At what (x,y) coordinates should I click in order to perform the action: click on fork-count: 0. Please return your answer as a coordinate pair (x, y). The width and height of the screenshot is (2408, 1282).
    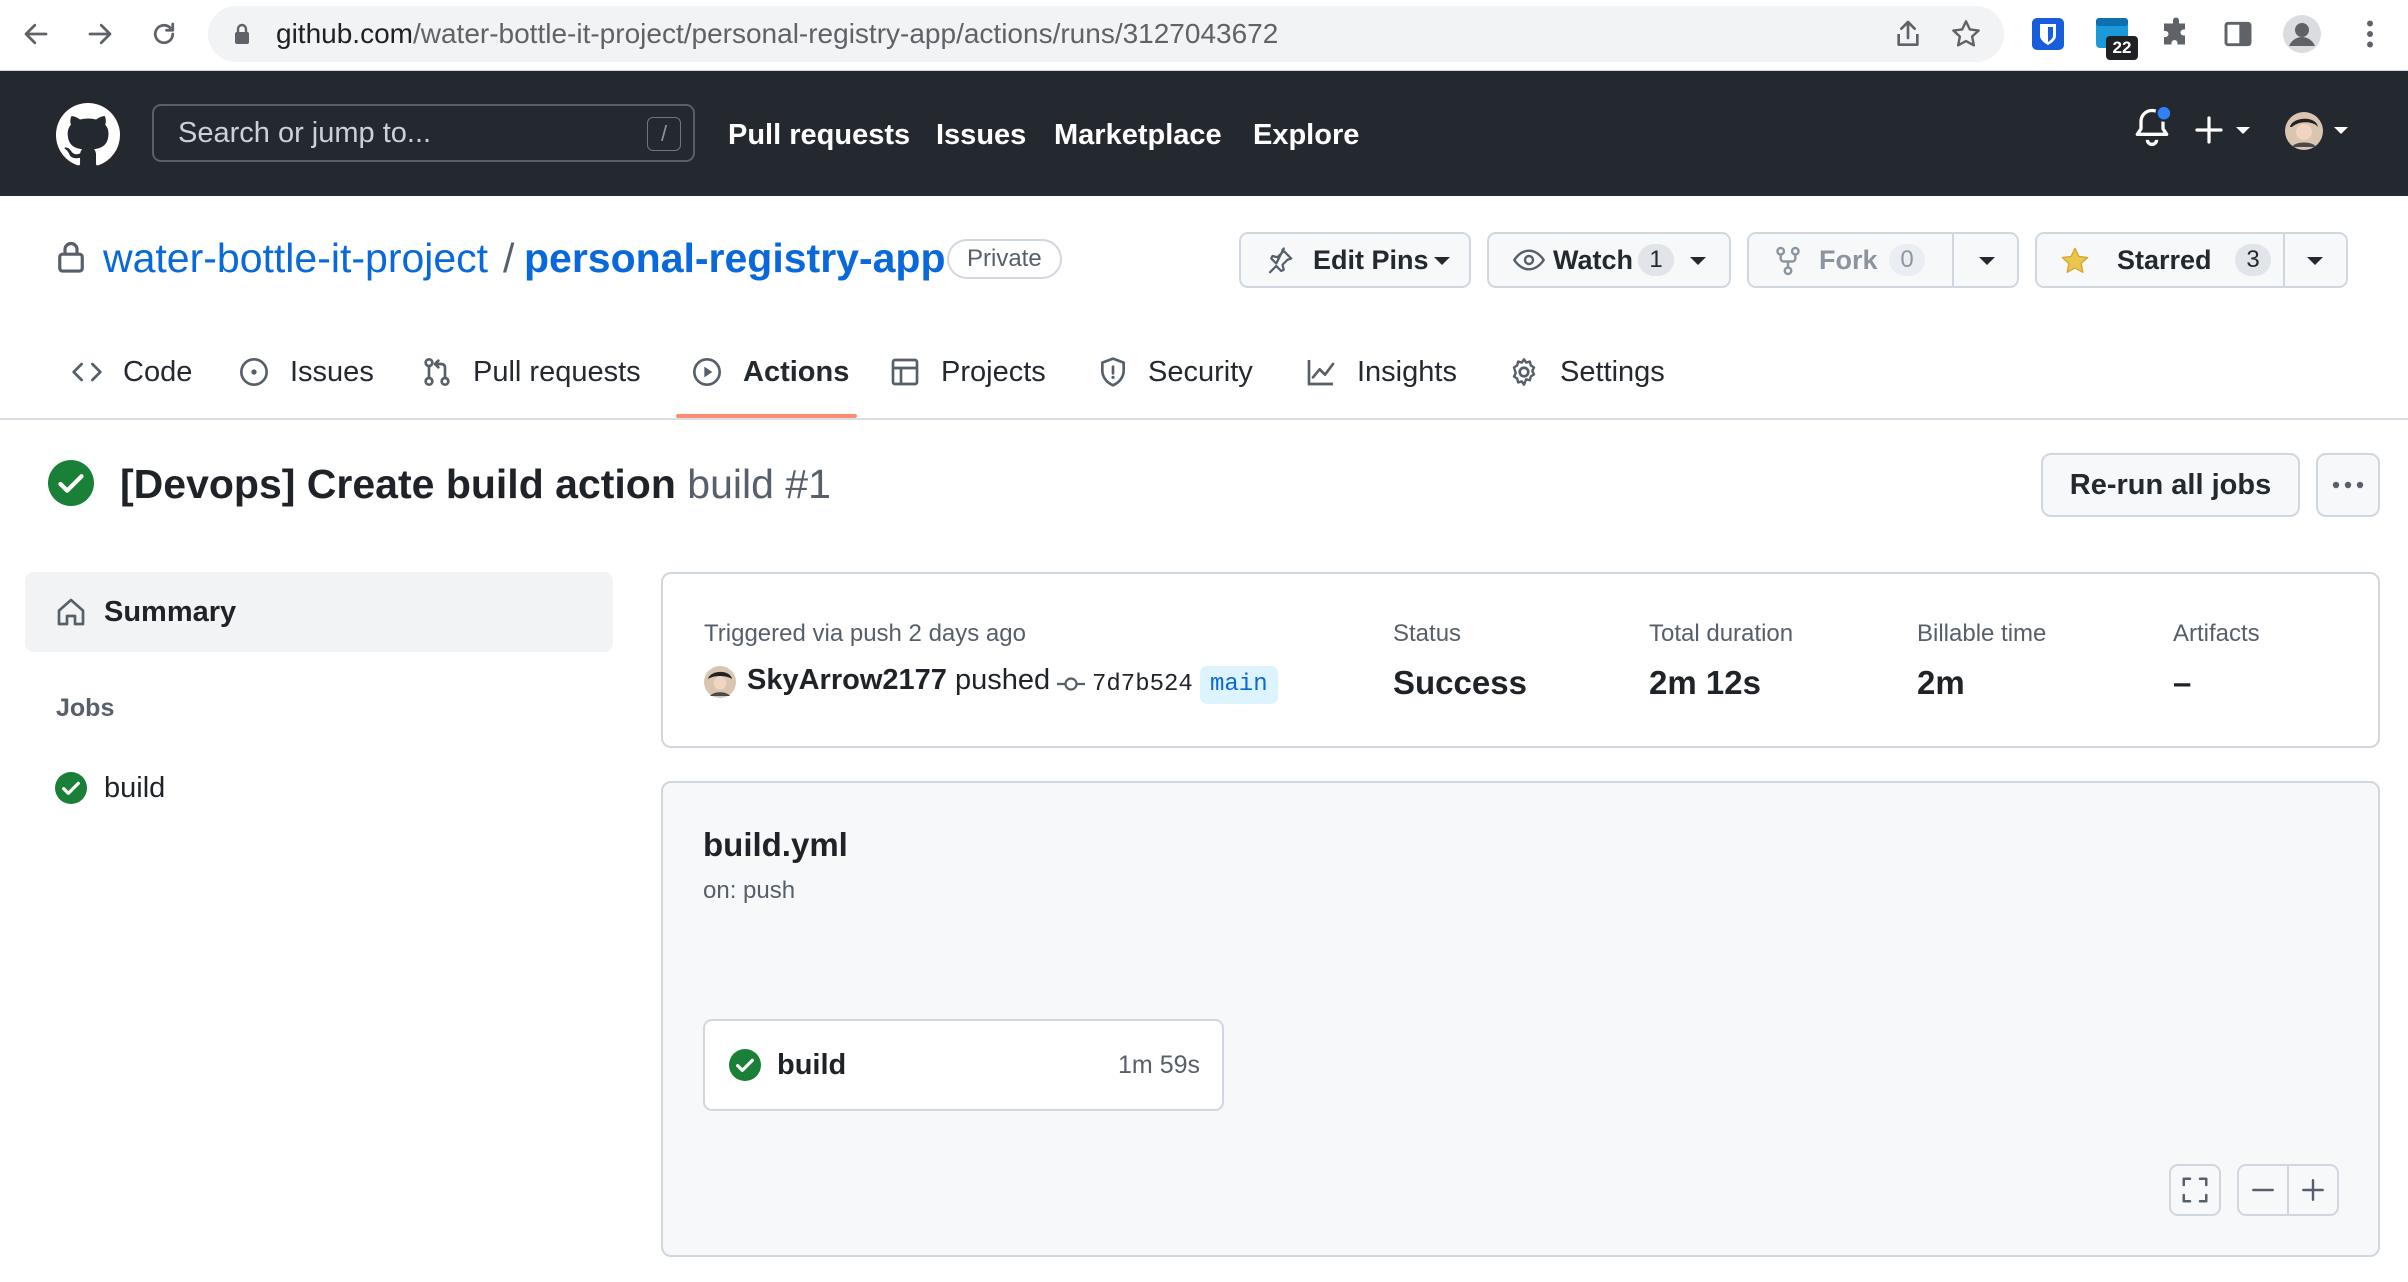
    Looking at the image, I should click on (1907, 260).